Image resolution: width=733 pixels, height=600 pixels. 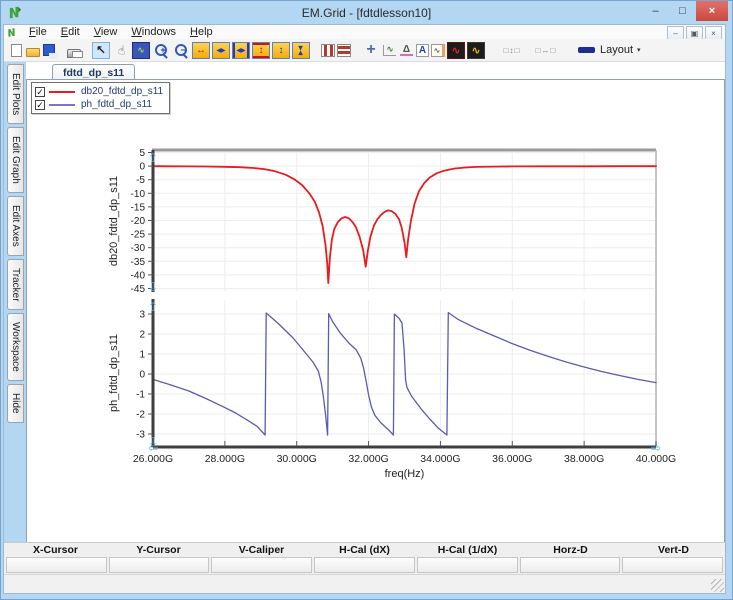 I want to click on resize-grip, so click(x=717, y=585).